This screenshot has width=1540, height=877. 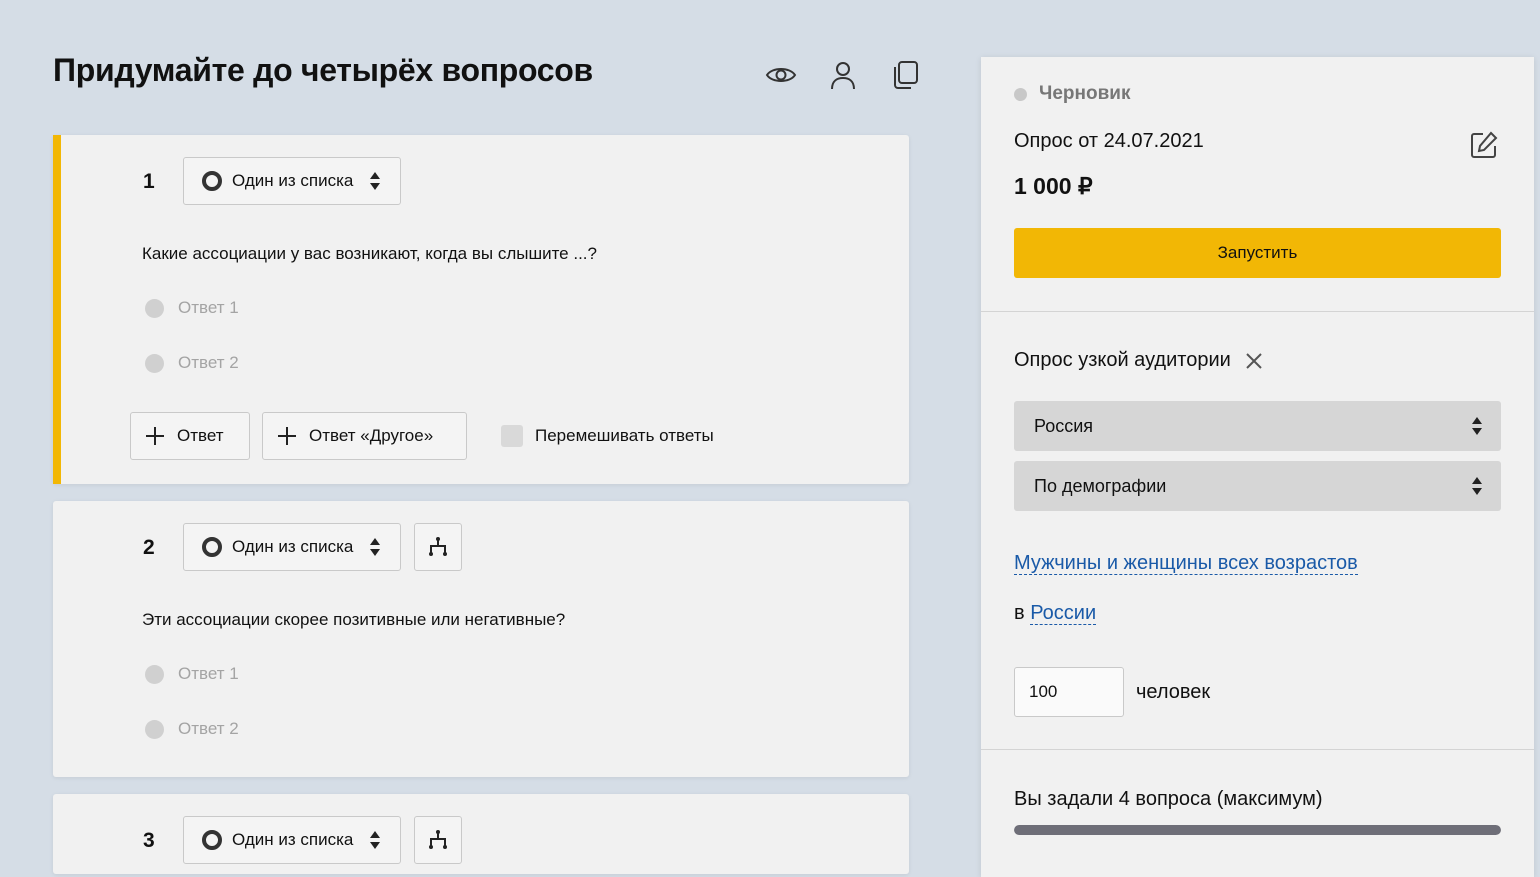 I want to click on questions-progress-bar, so click(x=1257, y=830).